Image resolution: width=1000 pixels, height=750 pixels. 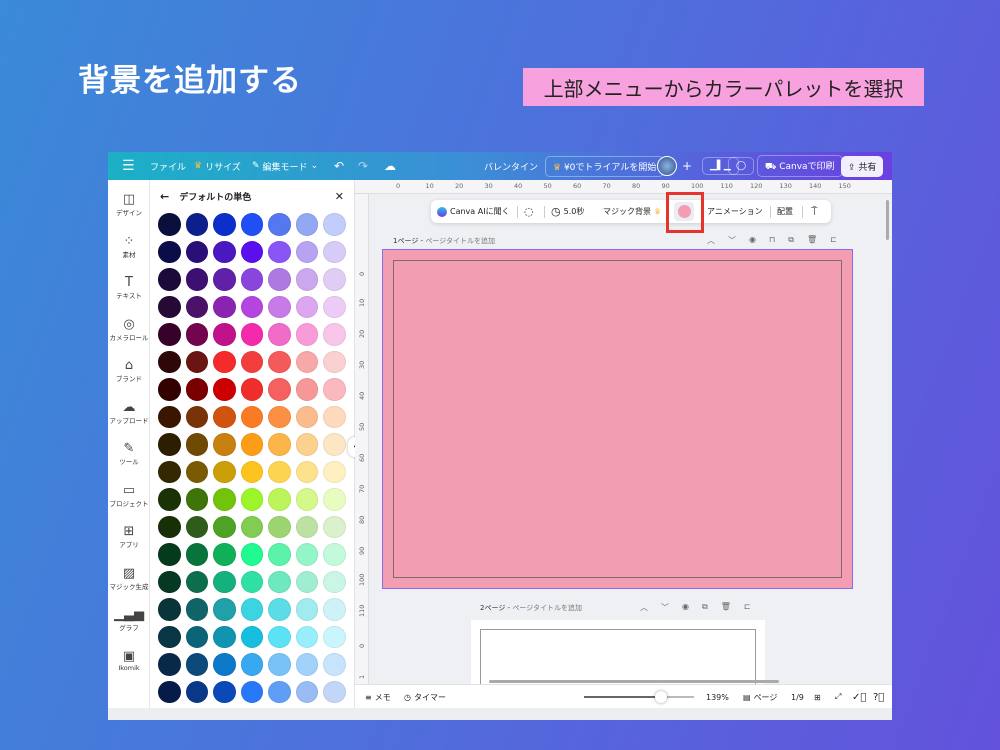 I want to click on avatar, so click(x=667, y=166).